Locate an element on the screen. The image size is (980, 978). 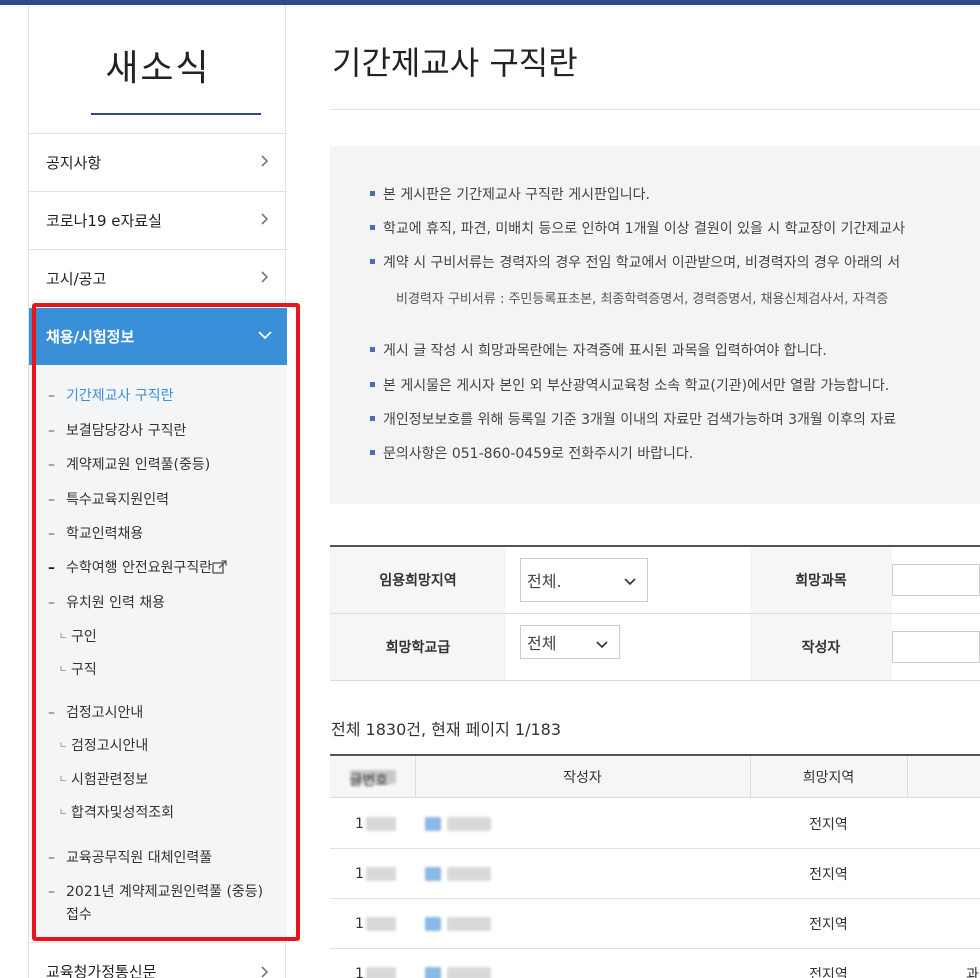
sidebar-item-notice: 공지사항 is located at coordinates (158, 162).